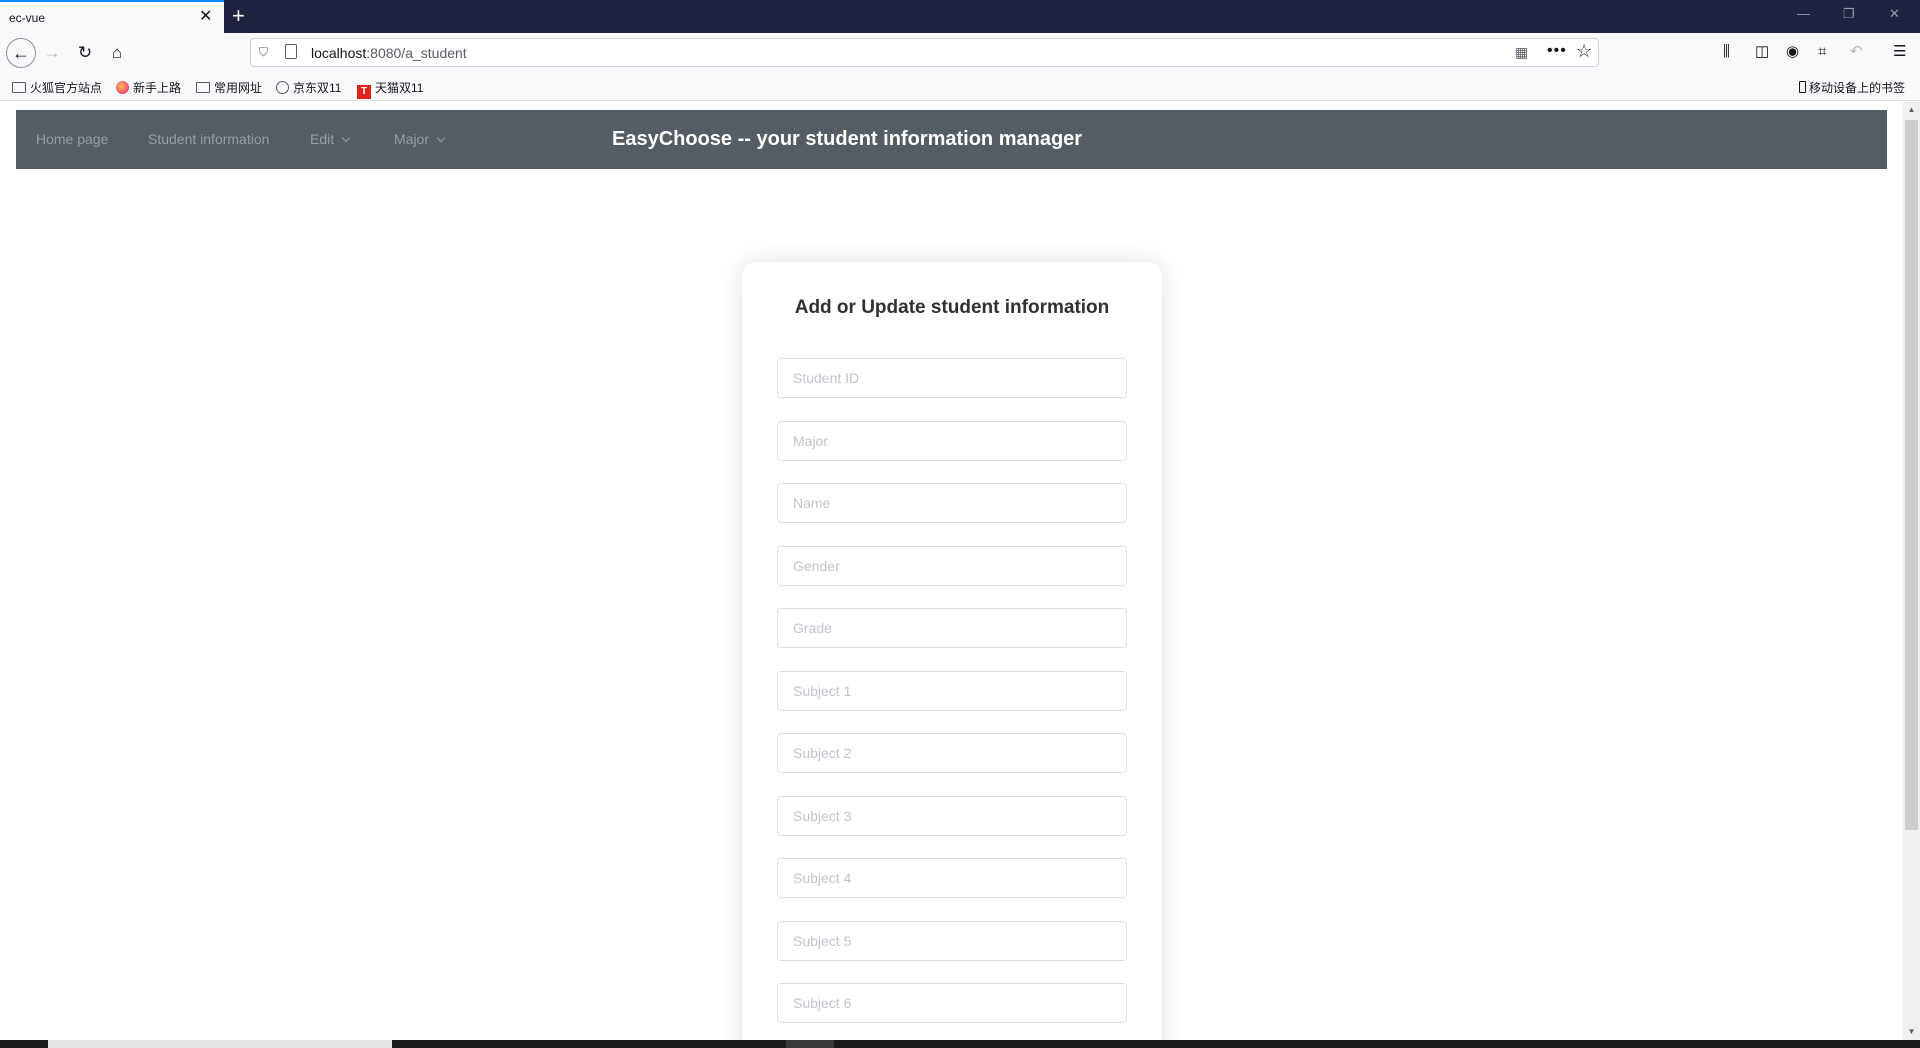  What do you see at coordinates (1822, 52) in the screenshot?
I see `screenshot-icon: ⌗` at bounding box center [1822, 52].